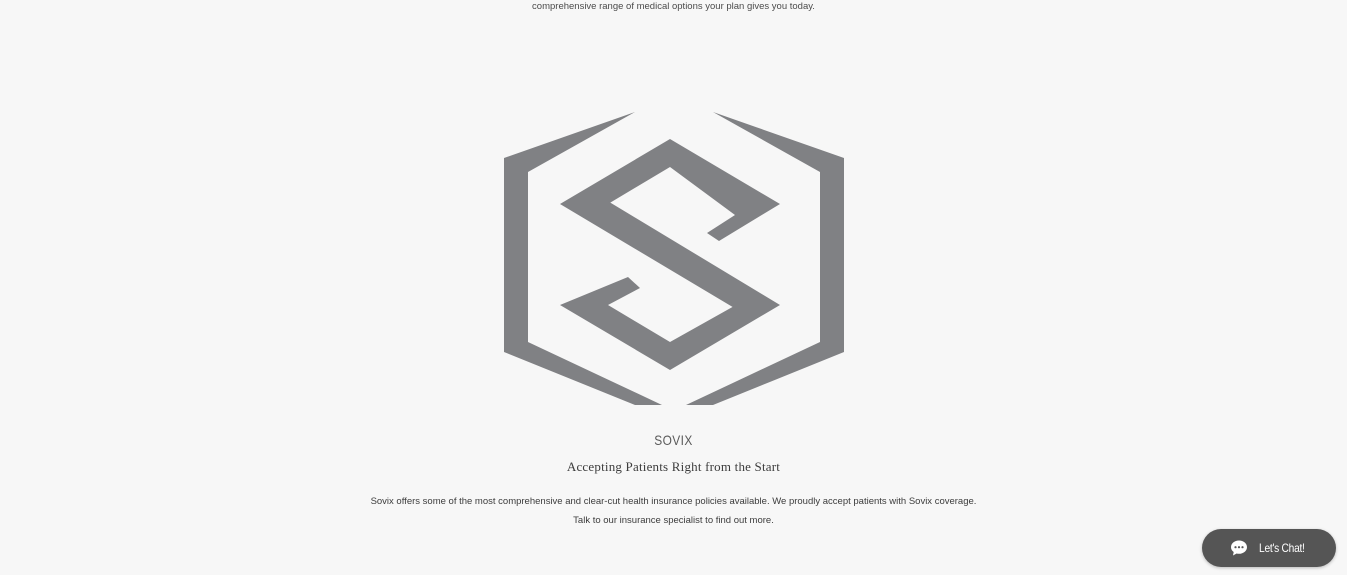 The width and height of the screenshot is (1347, 575). Describe the element at coordinates (1281, 548) in the screenshot. I see `chat-label: Let's Chat!` at that location.